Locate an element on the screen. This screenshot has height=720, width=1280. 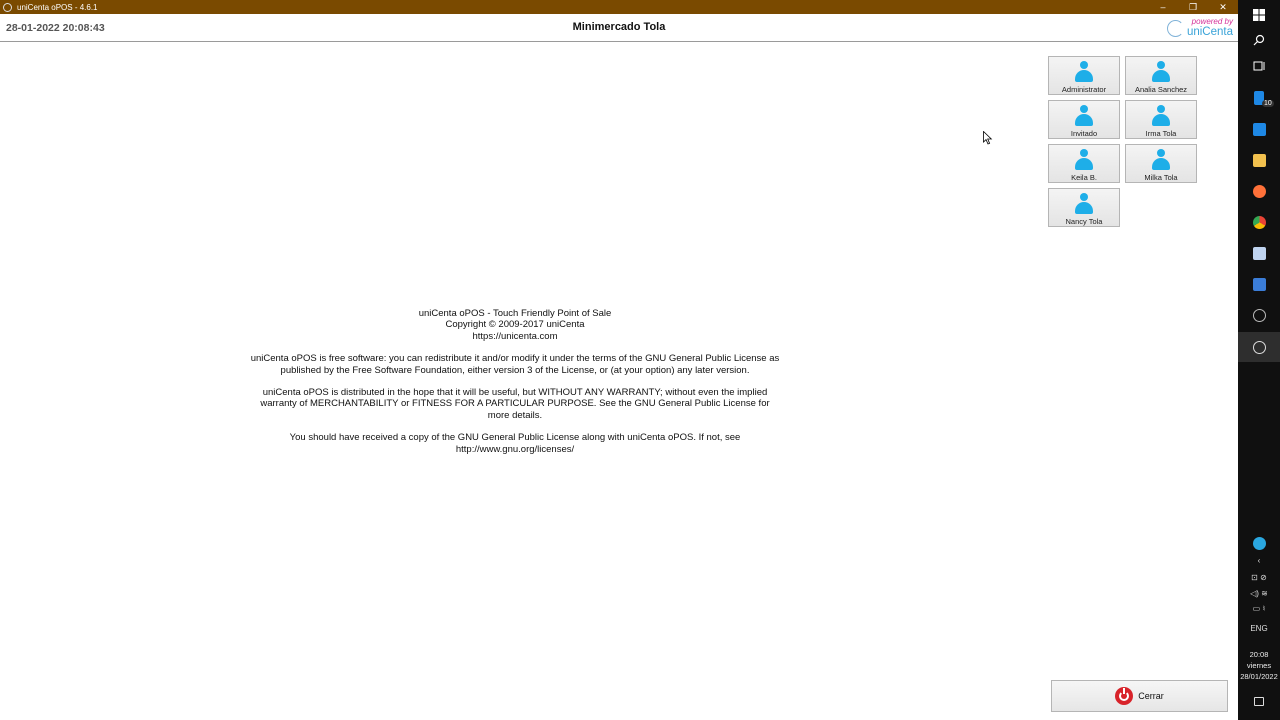
user-button-irma-tola: Irma Tola is located at coordinates (1161, 119).